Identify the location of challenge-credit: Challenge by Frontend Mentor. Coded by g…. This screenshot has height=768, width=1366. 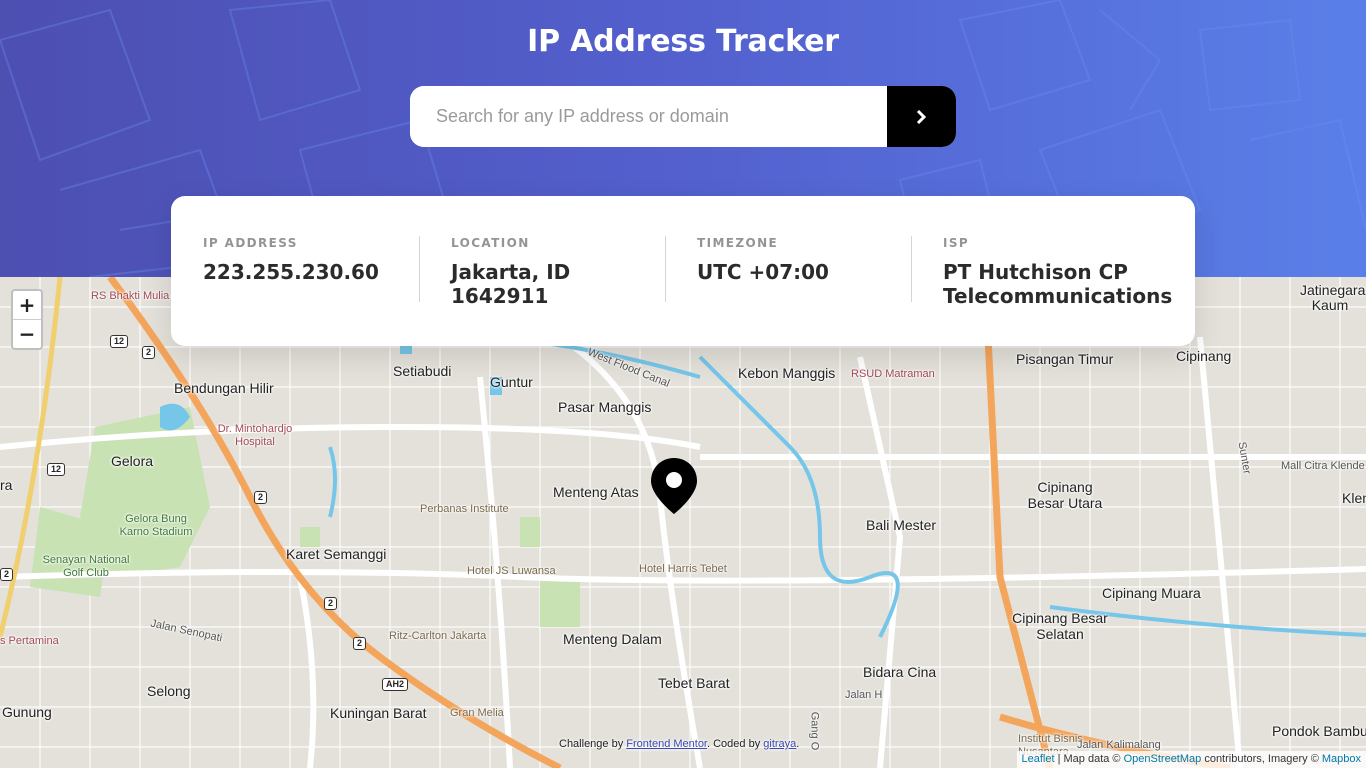
(679, 744).